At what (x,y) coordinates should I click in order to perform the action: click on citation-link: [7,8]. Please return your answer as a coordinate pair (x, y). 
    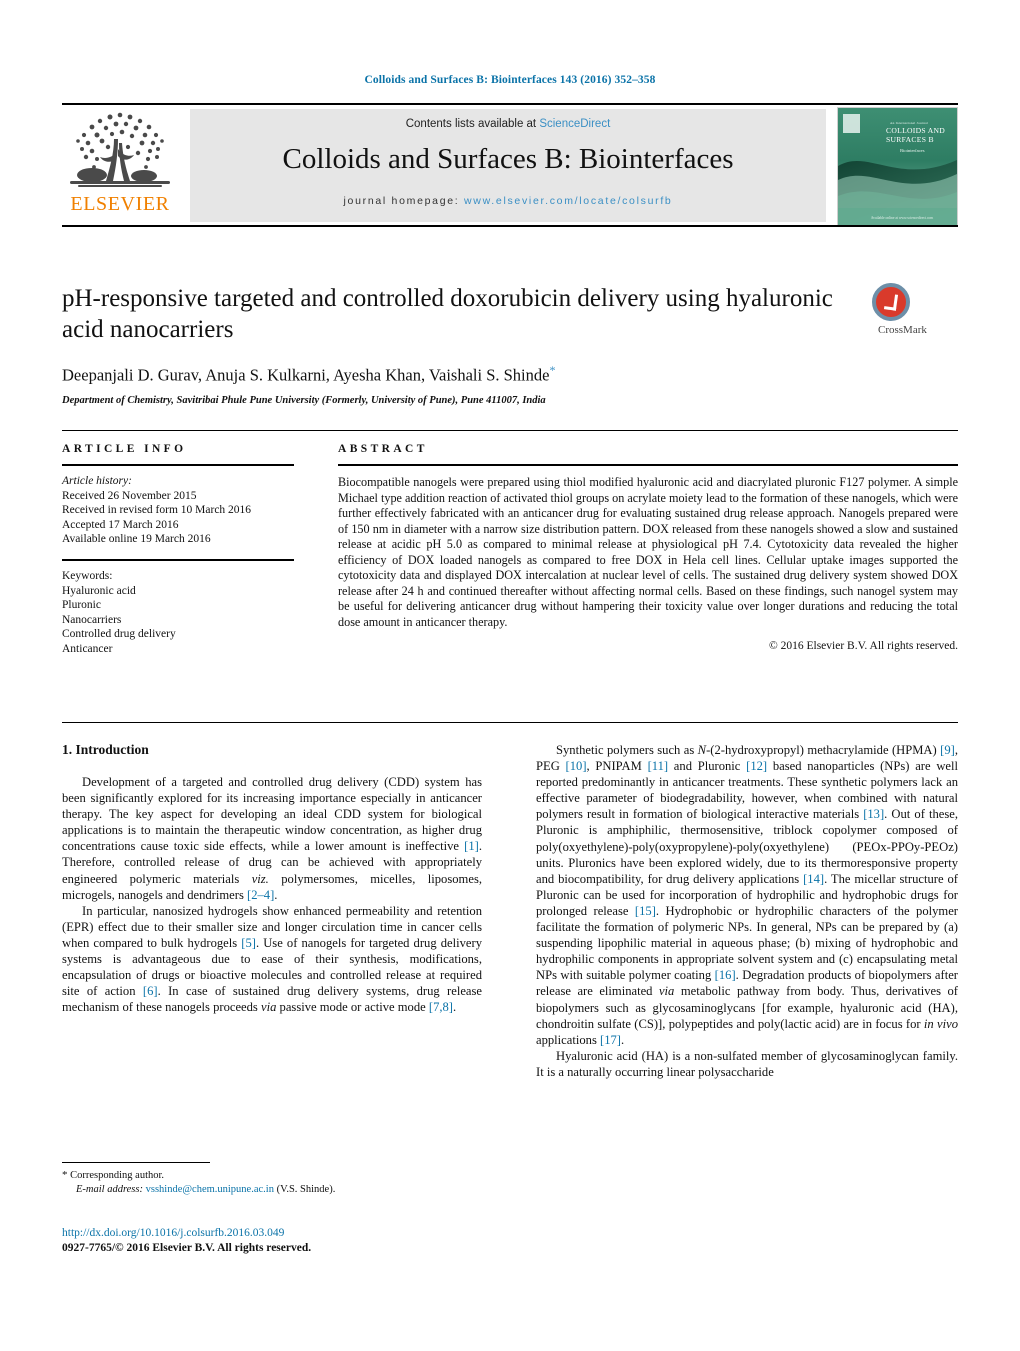
    Looking at the image, I should click on (441, 1007).